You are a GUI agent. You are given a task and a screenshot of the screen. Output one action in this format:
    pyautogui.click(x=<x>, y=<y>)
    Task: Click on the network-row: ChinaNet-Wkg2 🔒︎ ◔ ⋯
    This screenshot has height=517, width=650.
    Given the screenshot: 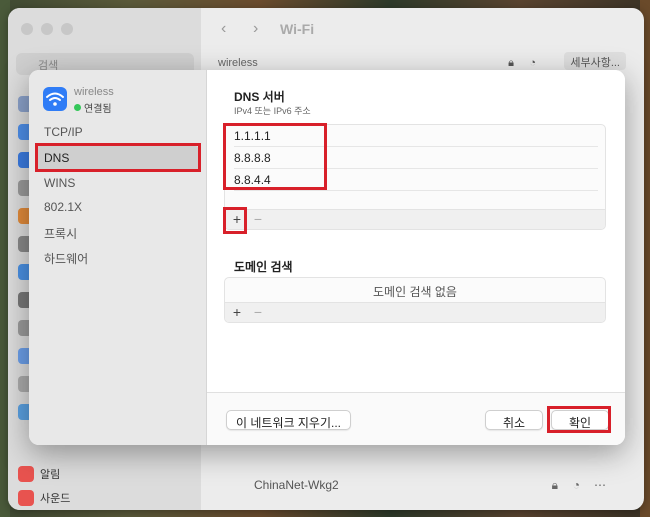 What is the action you would take?
    pyautogui.click(x=425, y=485)
    